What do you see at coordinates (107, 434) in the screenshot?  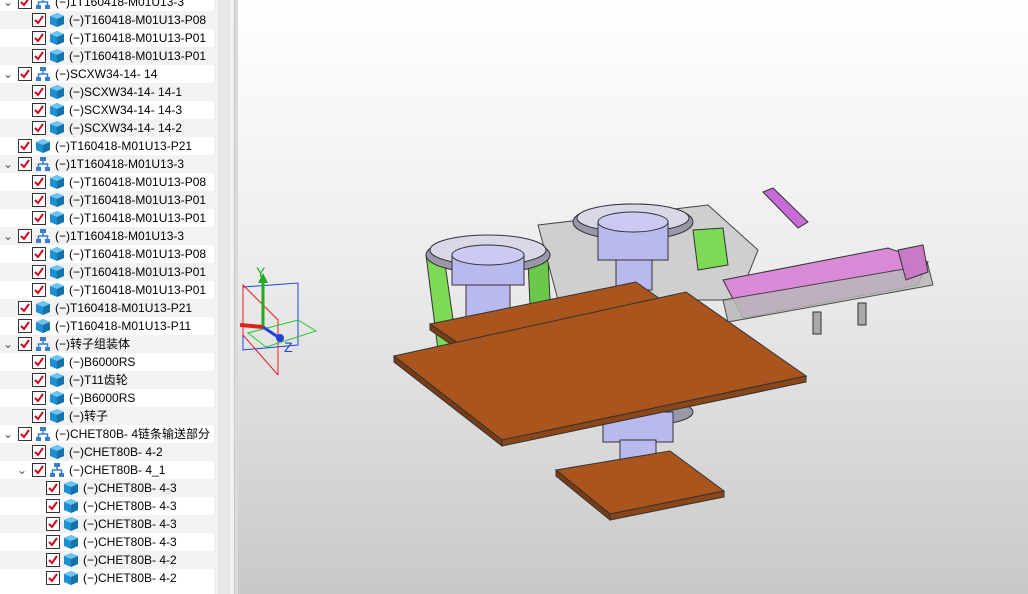 I see `tree-row: ⌄ (−)CHET80B- 4链条输送部分` at bounding box center [107, 434].